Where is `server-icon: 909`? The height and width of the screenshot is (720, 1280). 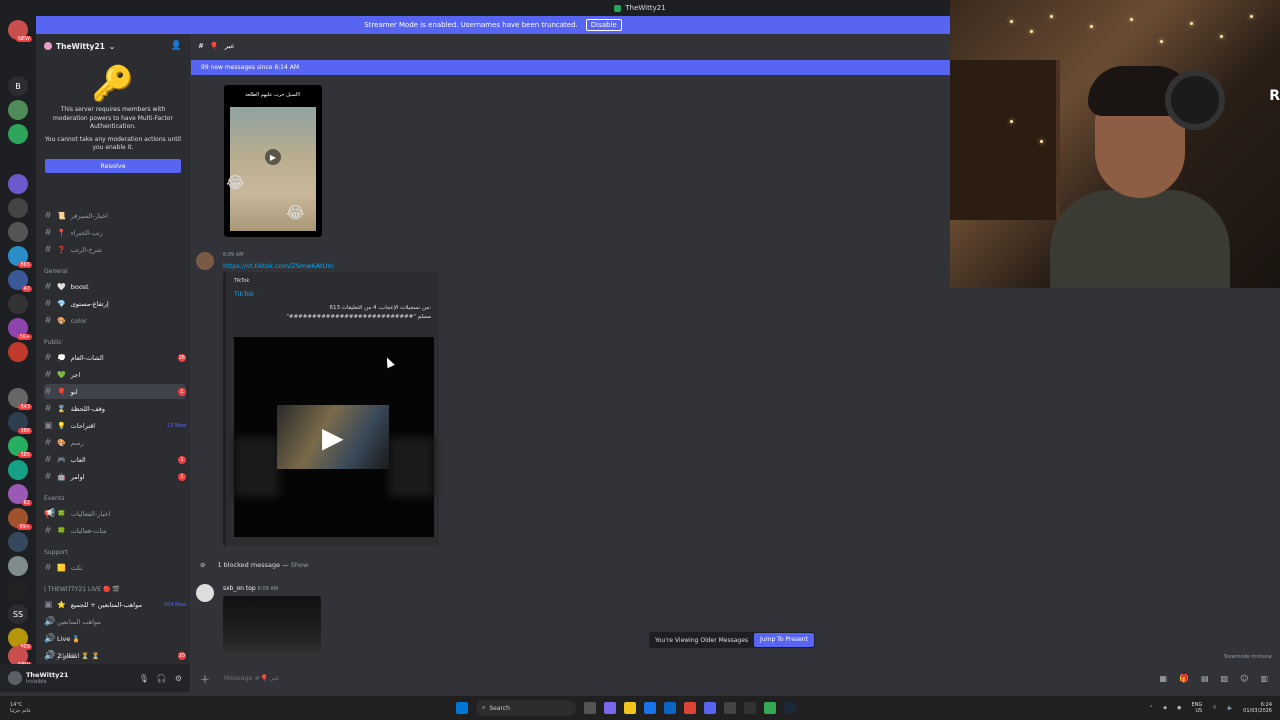 server-icon: 909 is located at coordinates (20, 639).